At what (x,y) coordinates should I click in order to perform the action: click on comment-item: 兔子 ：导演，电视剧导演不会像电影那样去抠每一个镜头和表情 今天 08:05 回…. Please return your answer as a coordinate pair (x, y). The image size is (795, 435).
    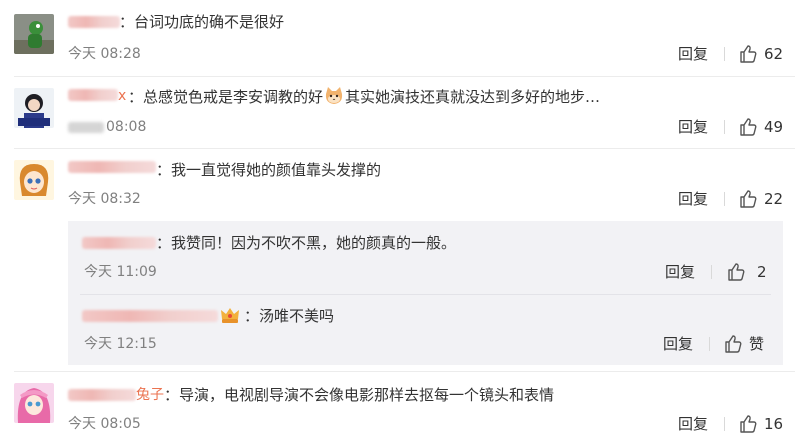
    Looking at the image, I should click on (397, 403).